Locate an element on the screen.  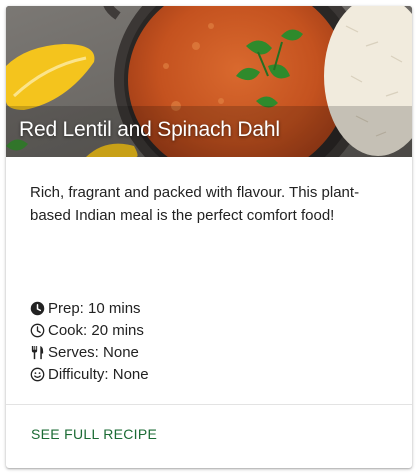
clock-filled-icon is located at coordinates (37, 308).